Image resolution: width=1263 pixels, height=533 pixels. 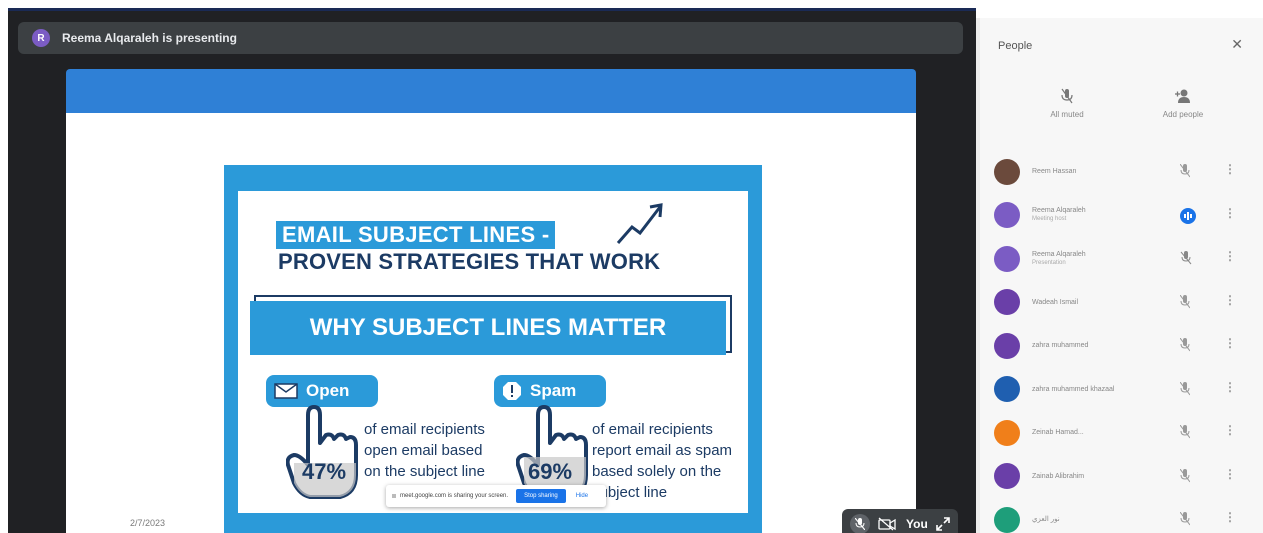 What do you see at coordinates (1121, 259) in the screenshot?
I see `participant-row: Reema Alqaraleh Presentation ⋮` at bounding box center [1121, 259].